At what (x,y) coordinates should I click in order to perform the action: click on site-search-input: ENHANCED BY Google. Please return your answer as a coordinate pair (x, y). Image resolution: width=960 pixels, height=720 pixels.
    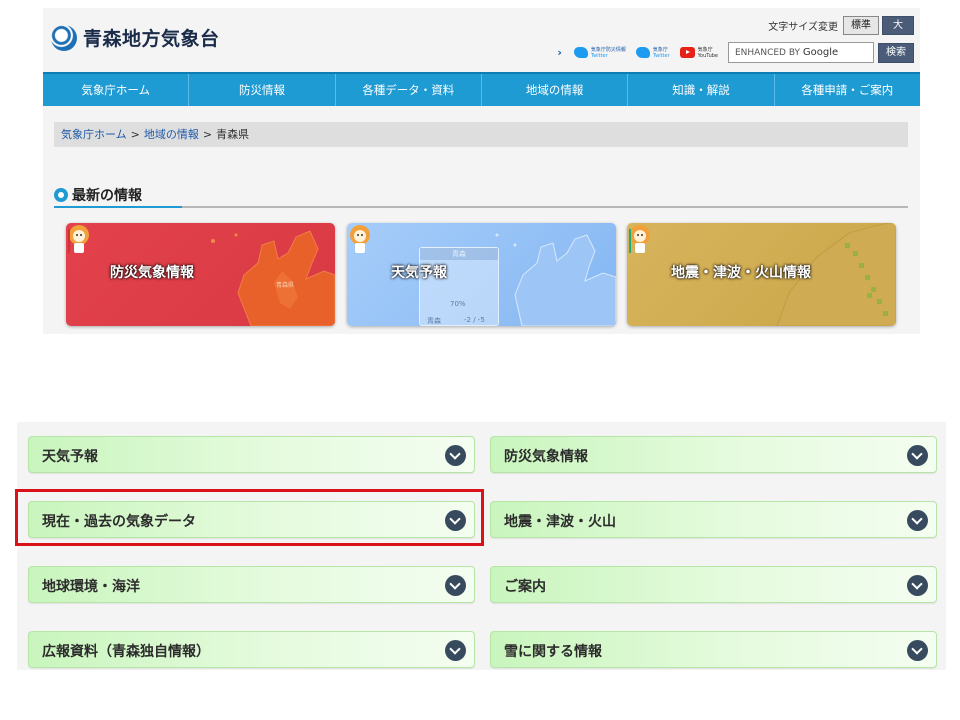
    Looking at the image, I should click on (801, 52).